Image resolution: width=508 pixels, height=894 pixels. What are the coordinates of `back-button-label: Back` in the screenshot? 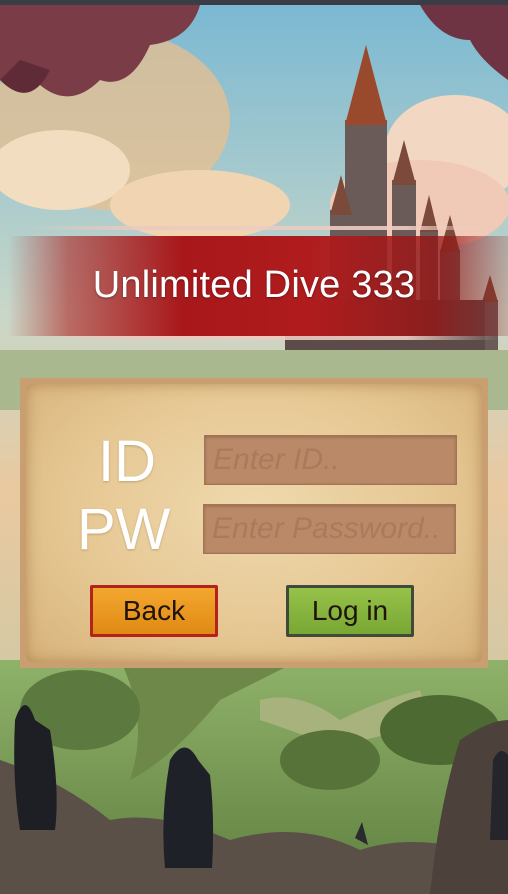 It's located at (154, 610).